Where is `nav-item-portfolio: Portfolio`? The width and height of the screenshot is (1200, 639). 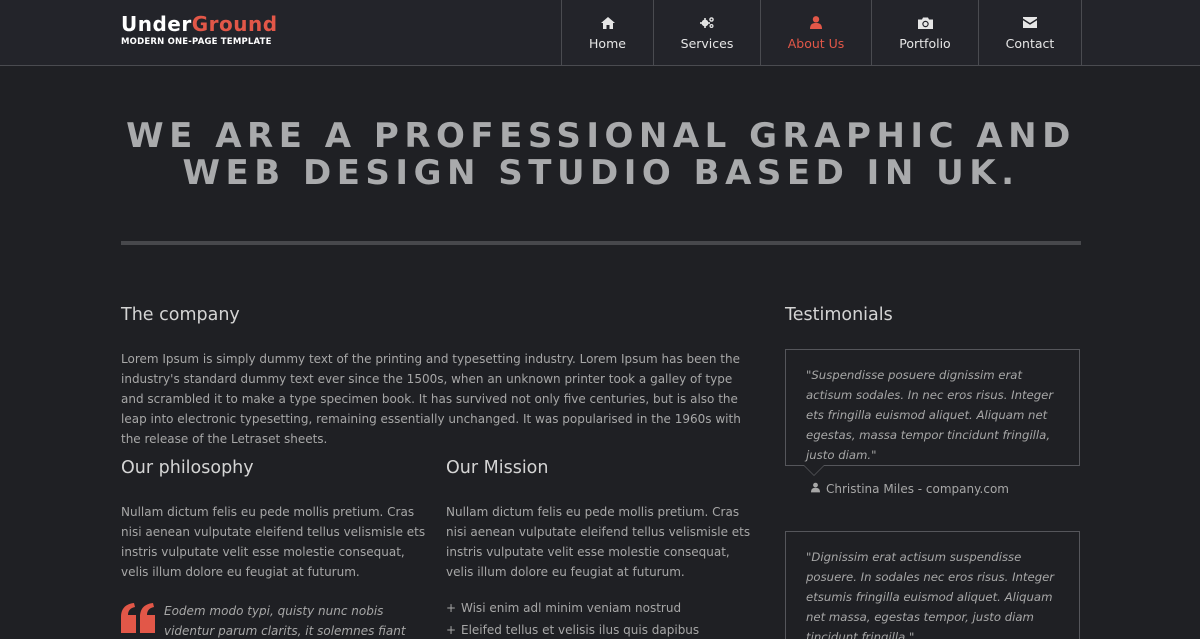
nav-item-portfolio: Portfolio is located at coordinates (924, 32).